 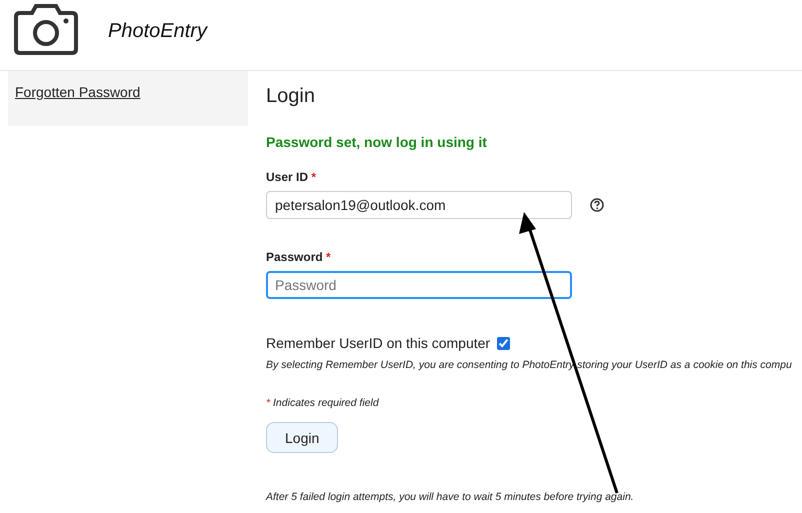 I want to click on input-field: petersalon19@outlook.com, so click(x=419, y=205).